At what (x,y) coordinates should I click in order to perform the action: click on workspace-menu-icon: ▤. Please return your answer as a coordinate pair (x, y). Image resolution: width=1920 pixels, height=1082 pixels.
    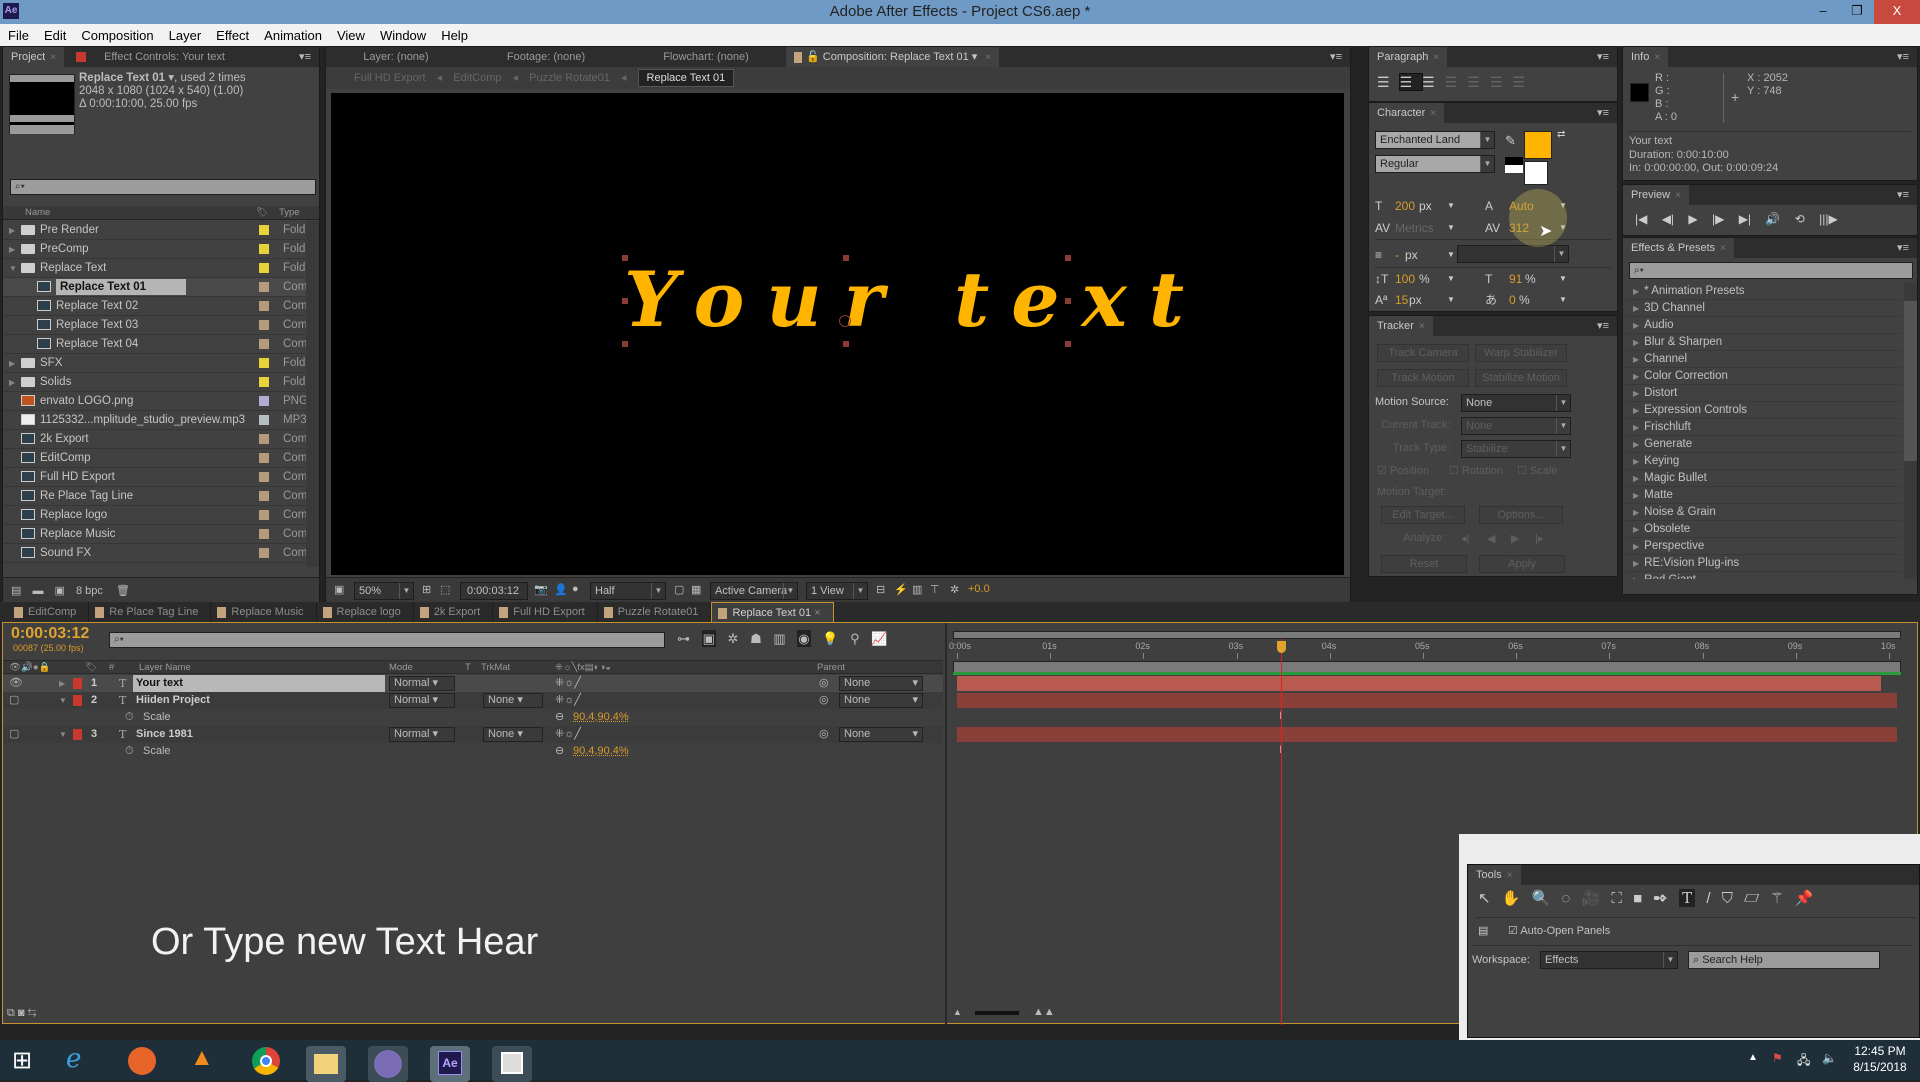
    Looking at the image, I should click on (1483, 930).